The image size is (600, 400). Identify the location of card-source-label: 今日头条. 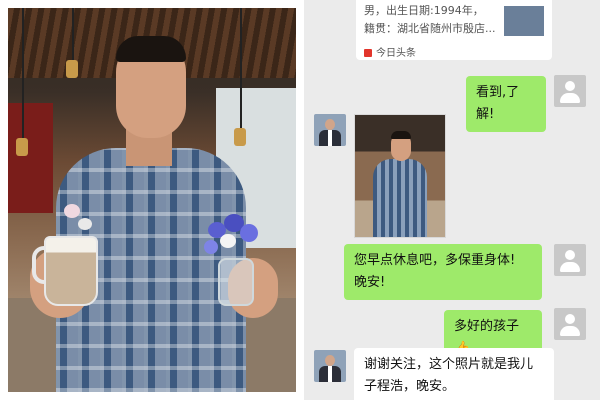
(396, 53).